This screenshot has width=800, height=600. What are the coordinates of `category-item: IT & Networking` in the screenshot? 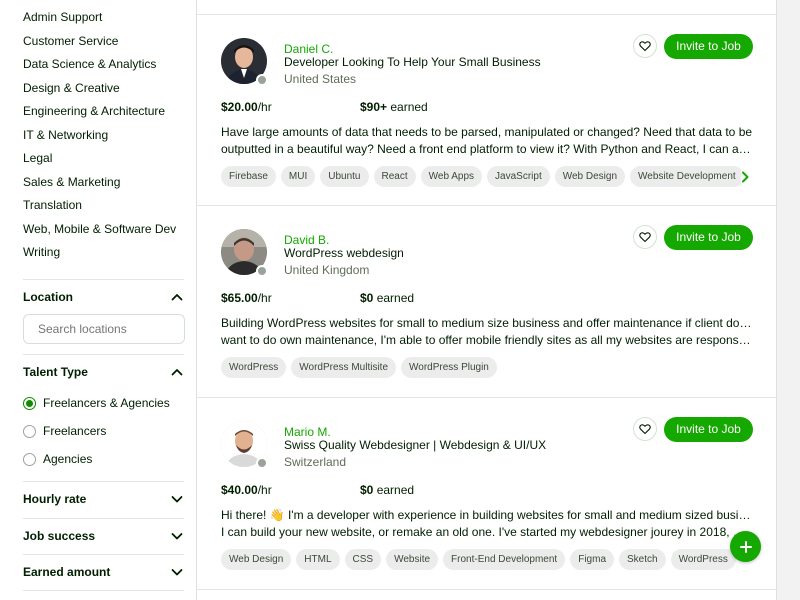 It's located at (109, 139).